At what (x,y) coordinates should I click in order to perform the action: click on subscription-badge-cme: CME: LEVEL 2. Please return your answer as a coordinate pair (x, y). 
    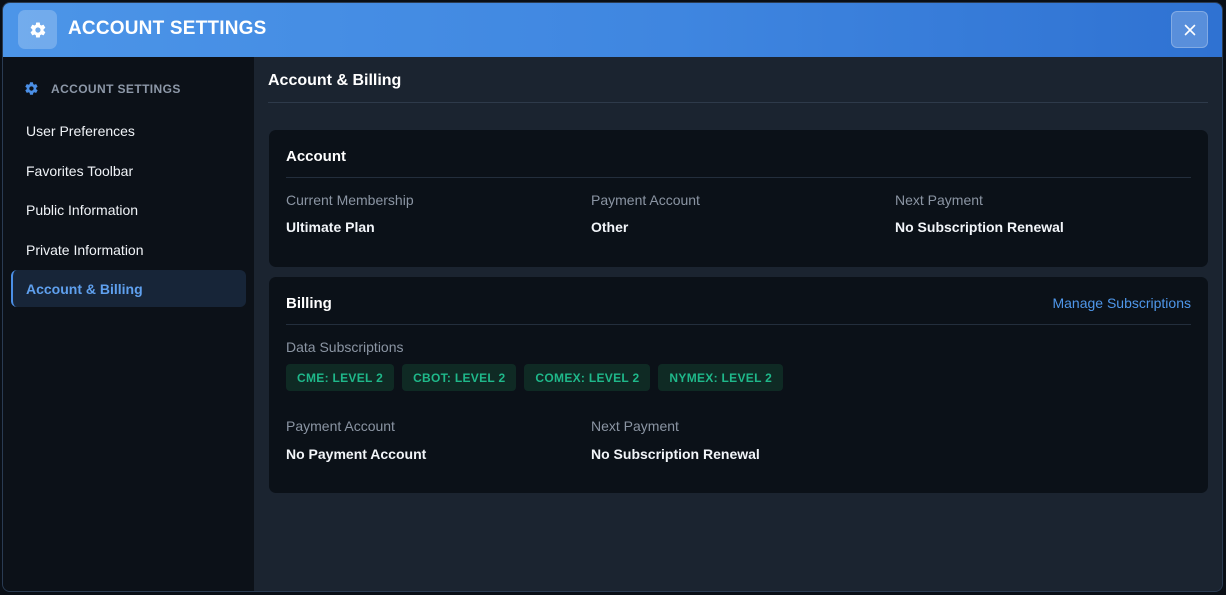
    Looking at the image, I should click on (340, 377).